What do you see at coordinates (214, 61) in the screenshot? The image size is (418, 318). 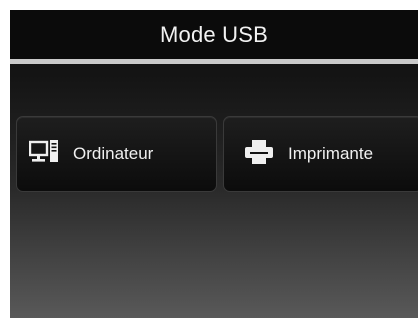 I see `header-divider` at bounding box center [214, 61].